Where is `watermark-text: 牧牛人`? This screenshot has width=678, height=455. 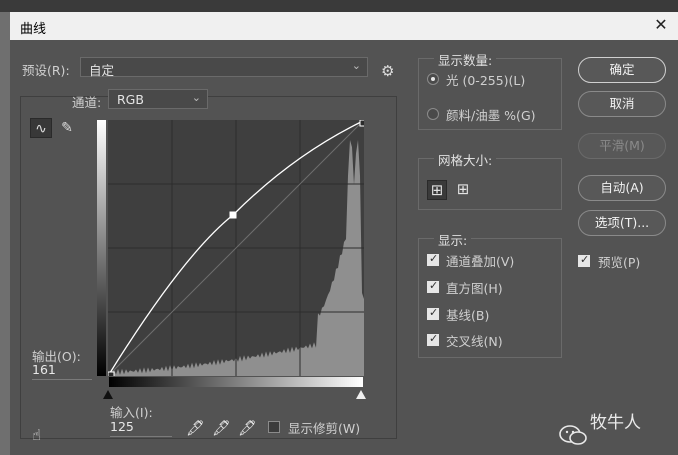
watermark-text: 牧牛人 is located at coordinates (615, 423).